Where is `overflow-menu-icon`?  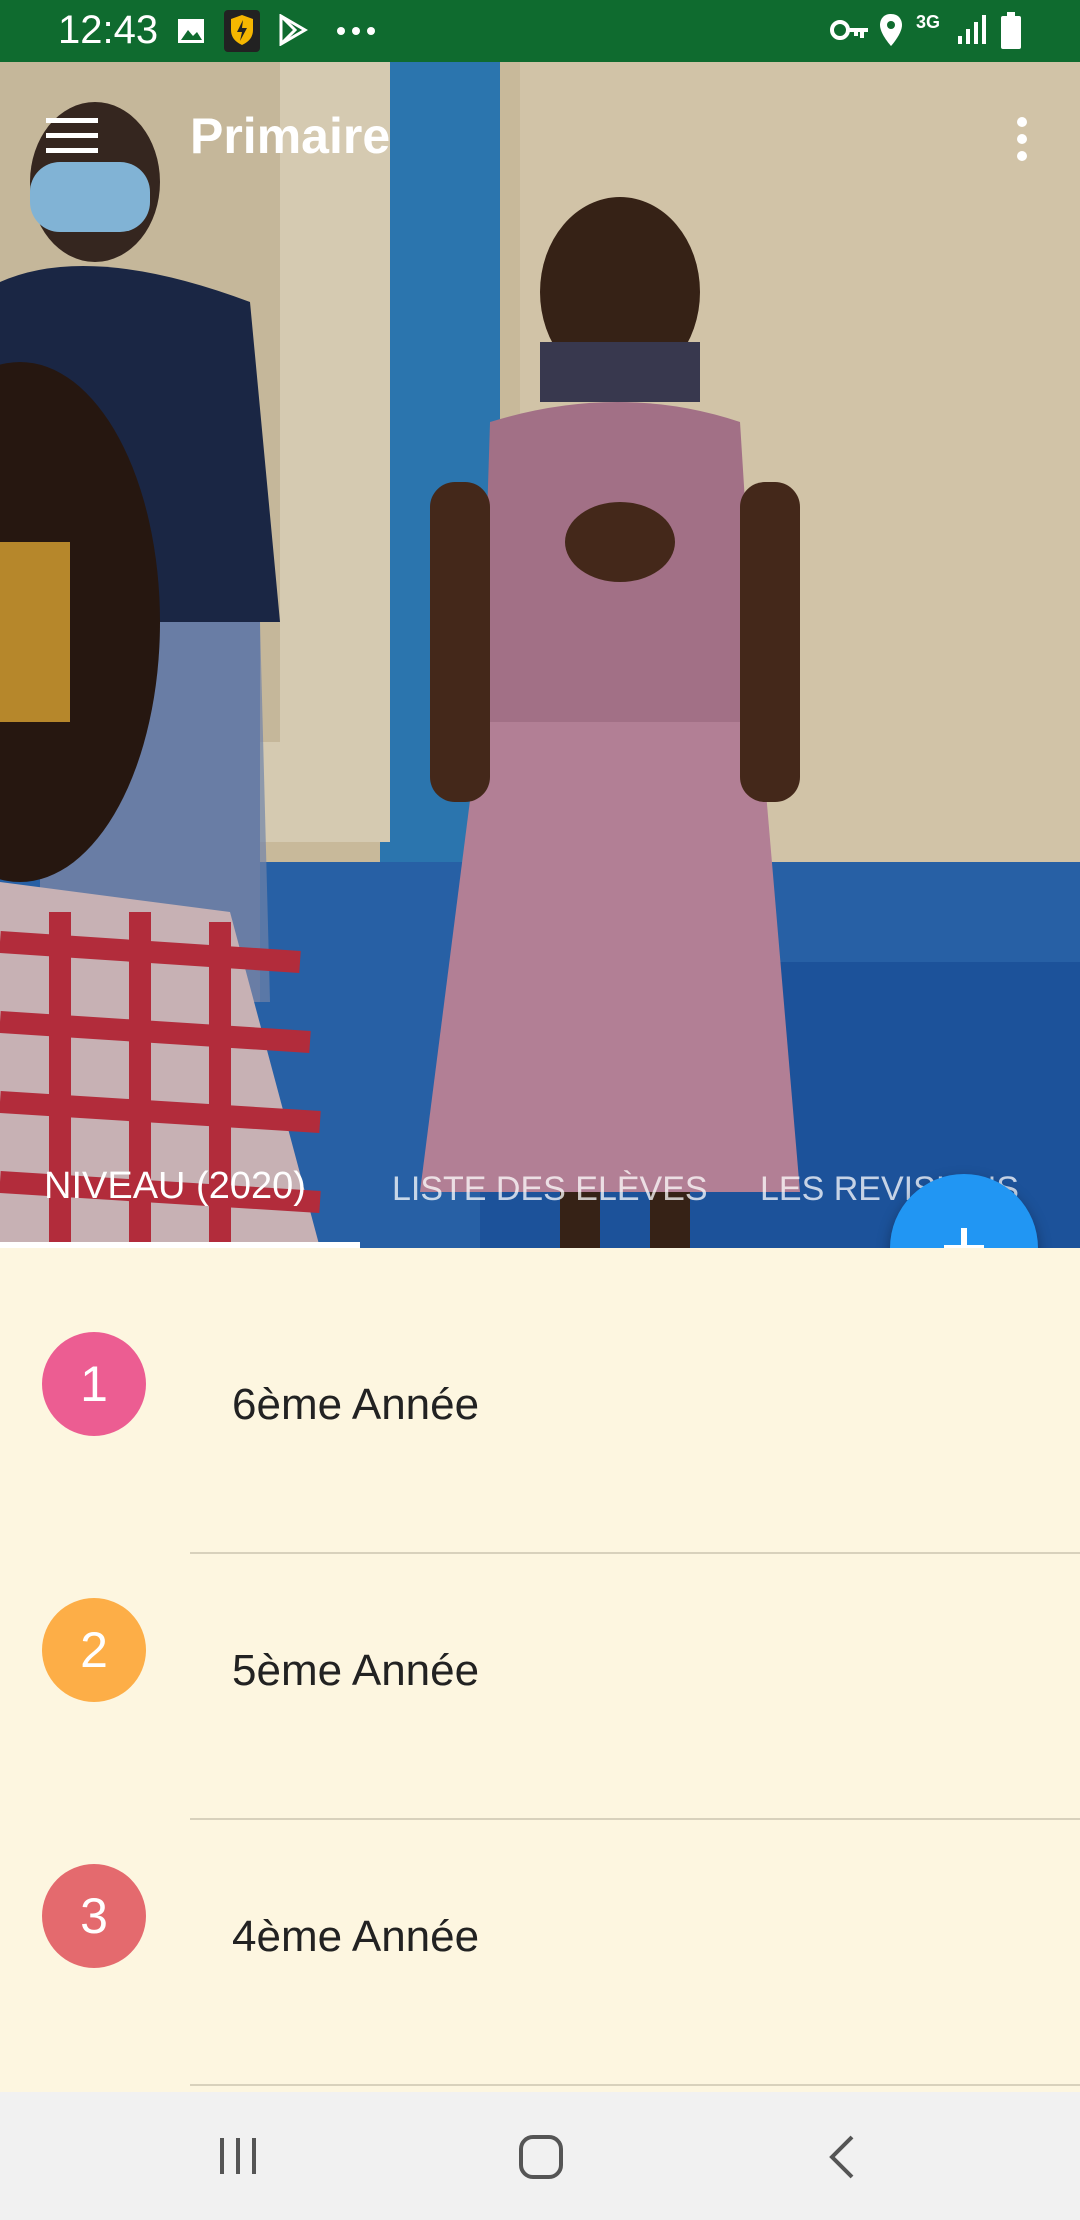
overflow-menu-icon is located at coordinates (1022, 139).